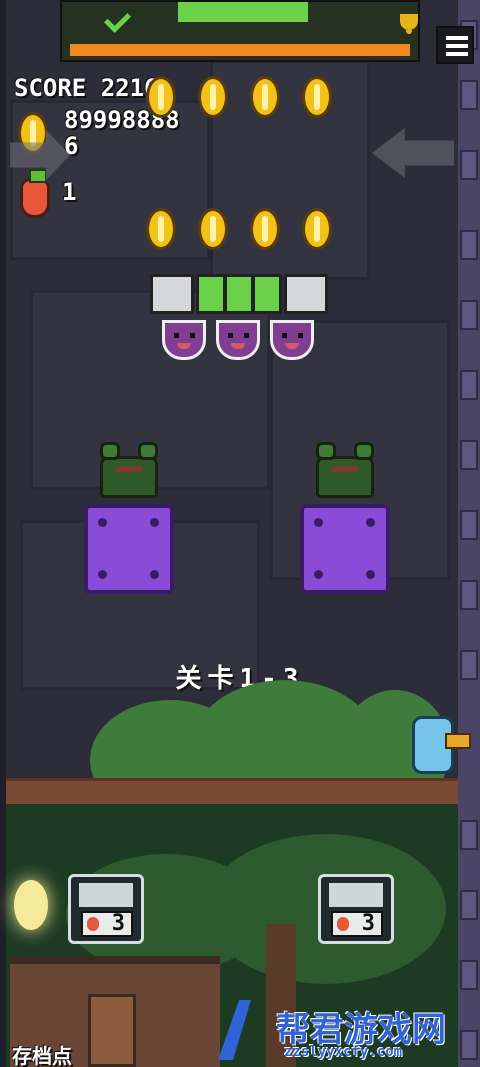  What do you see at coordinates (469, 533) in the screenshot?
I see `right-wall` at bounding box center [469, 533].